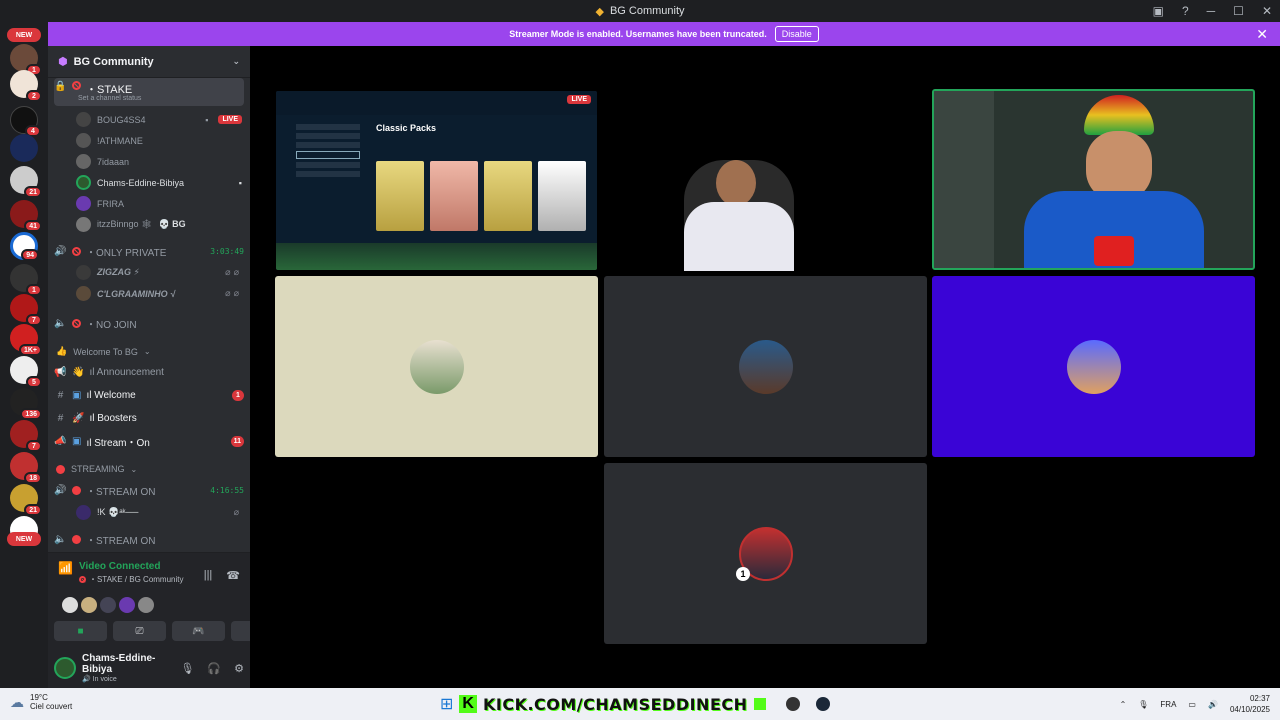  I want to click on clock: 02:37 04/10/2025, so click(1250, 704).